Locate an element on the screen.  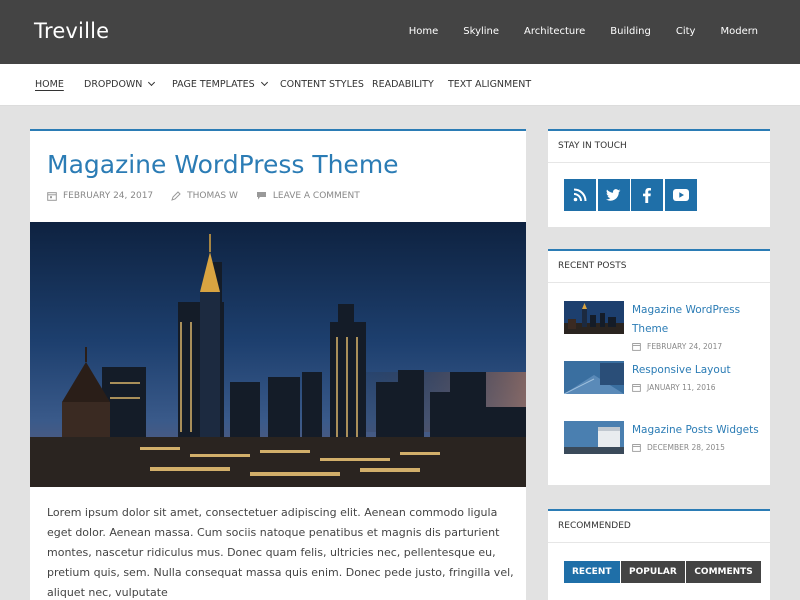
main-nav-content-styles-label: CONTENT STYLES is located at coordinates (322, 84).